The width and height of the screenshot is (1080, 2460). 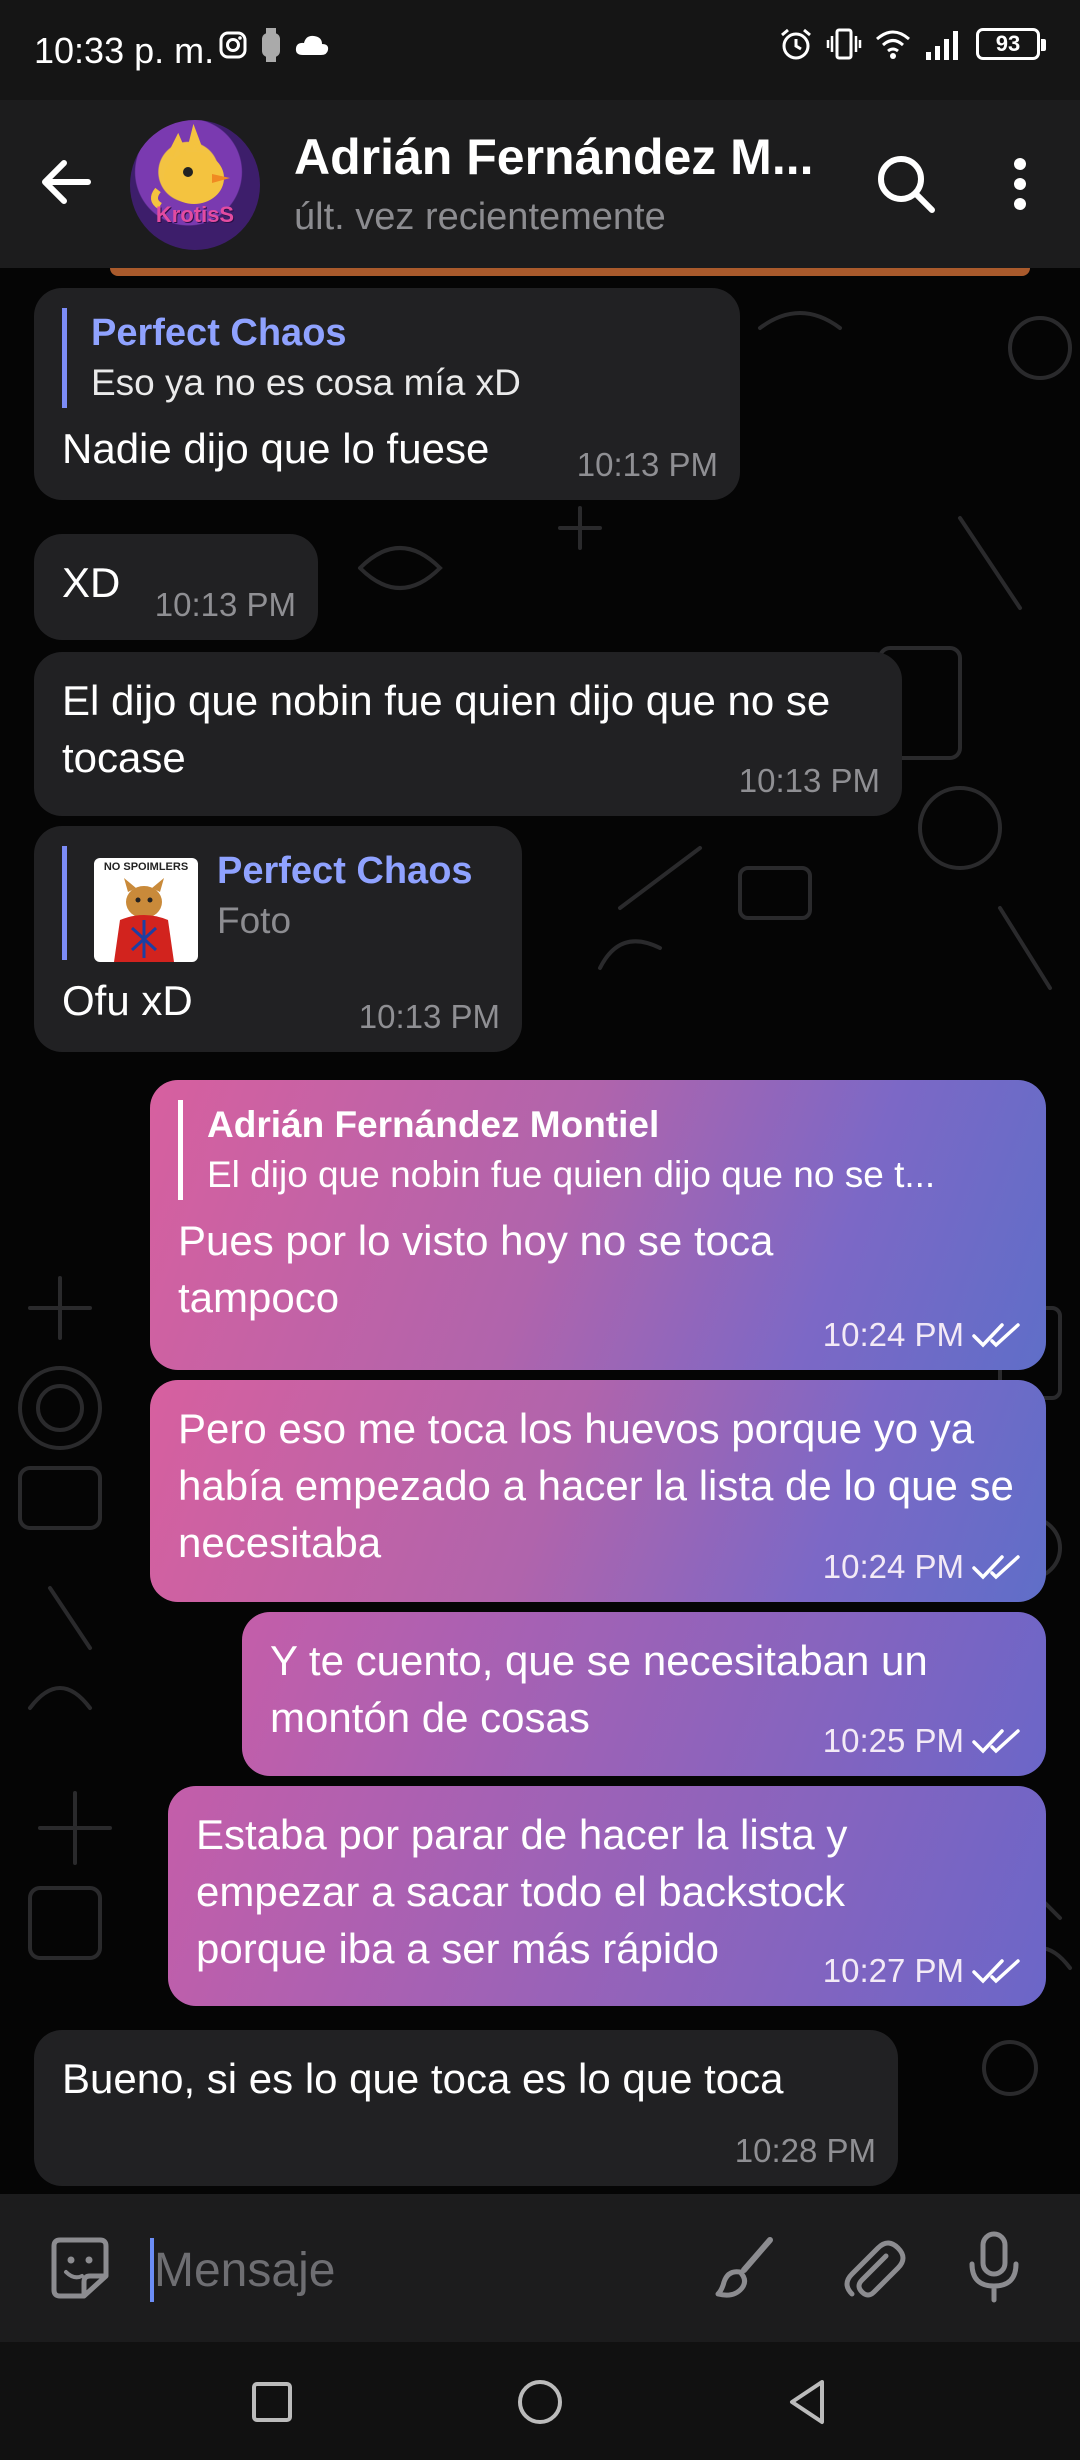 I want to click on back-arrow-icon, so click(x=66, y=182).